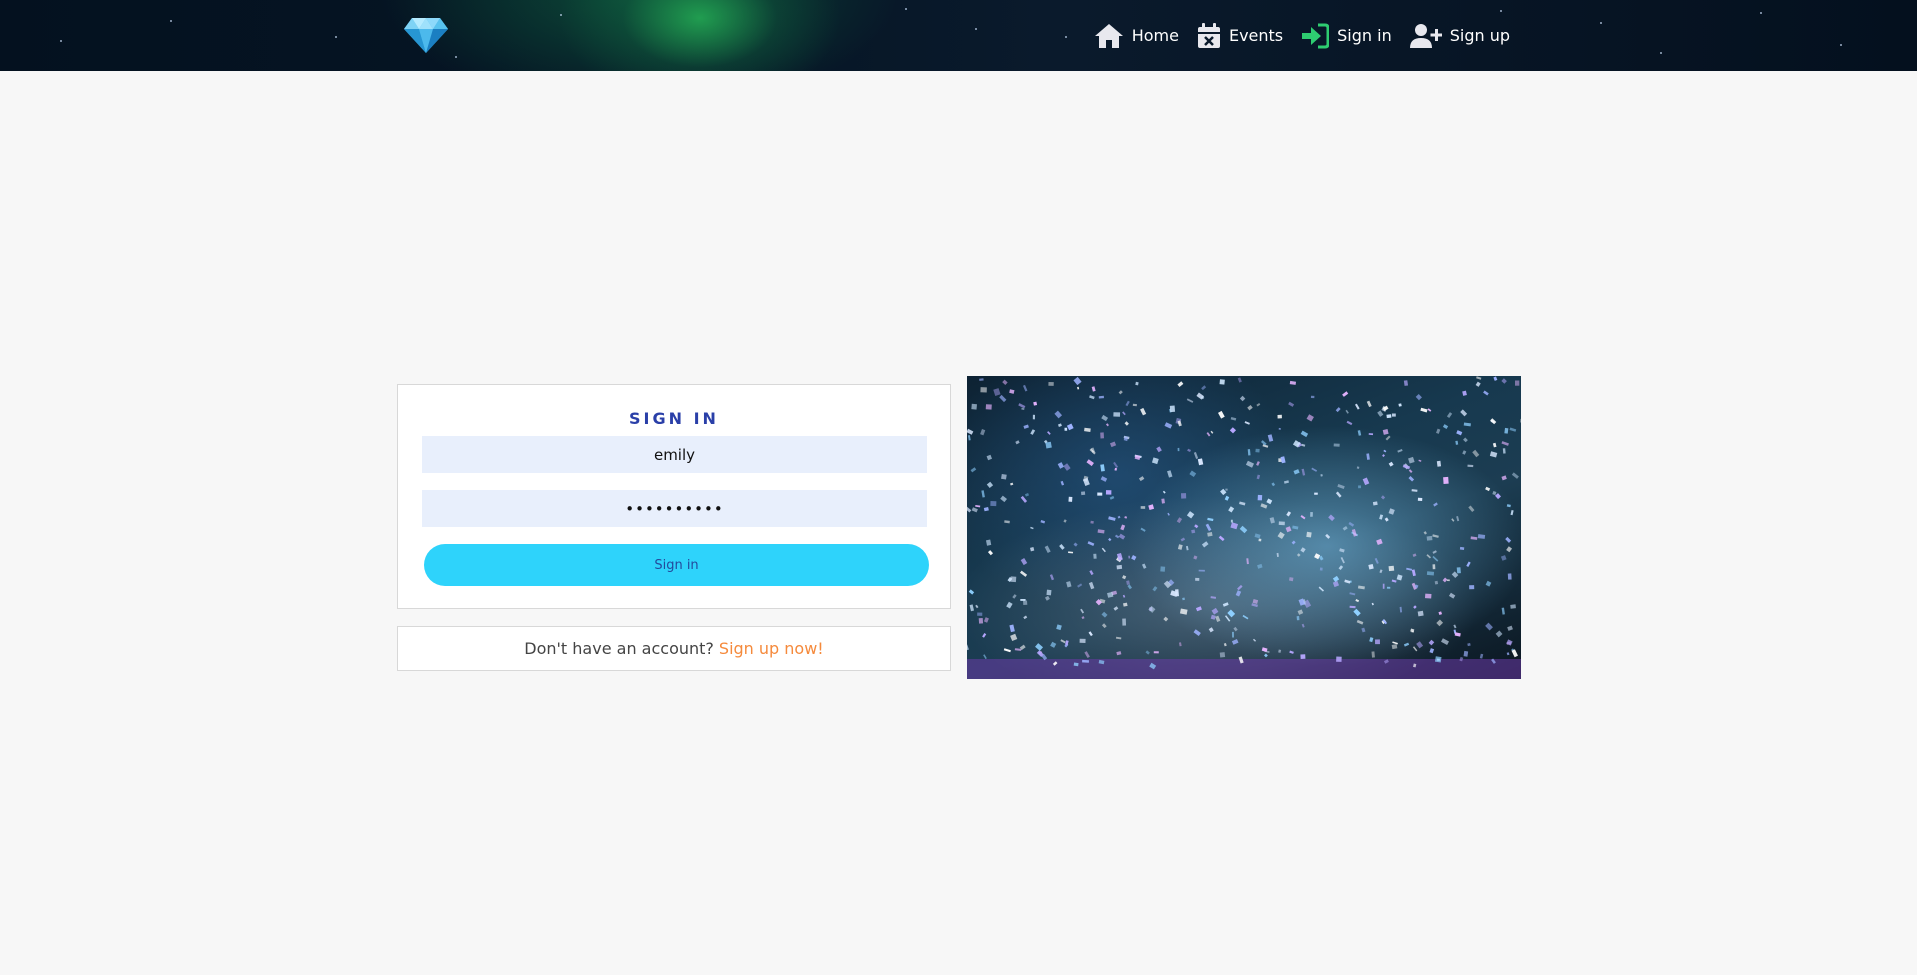 Image resolution: width=1917 pixels, height=975 pixels. I want to click on signin-card: SIGN IN Sign in, so click(674, 496).